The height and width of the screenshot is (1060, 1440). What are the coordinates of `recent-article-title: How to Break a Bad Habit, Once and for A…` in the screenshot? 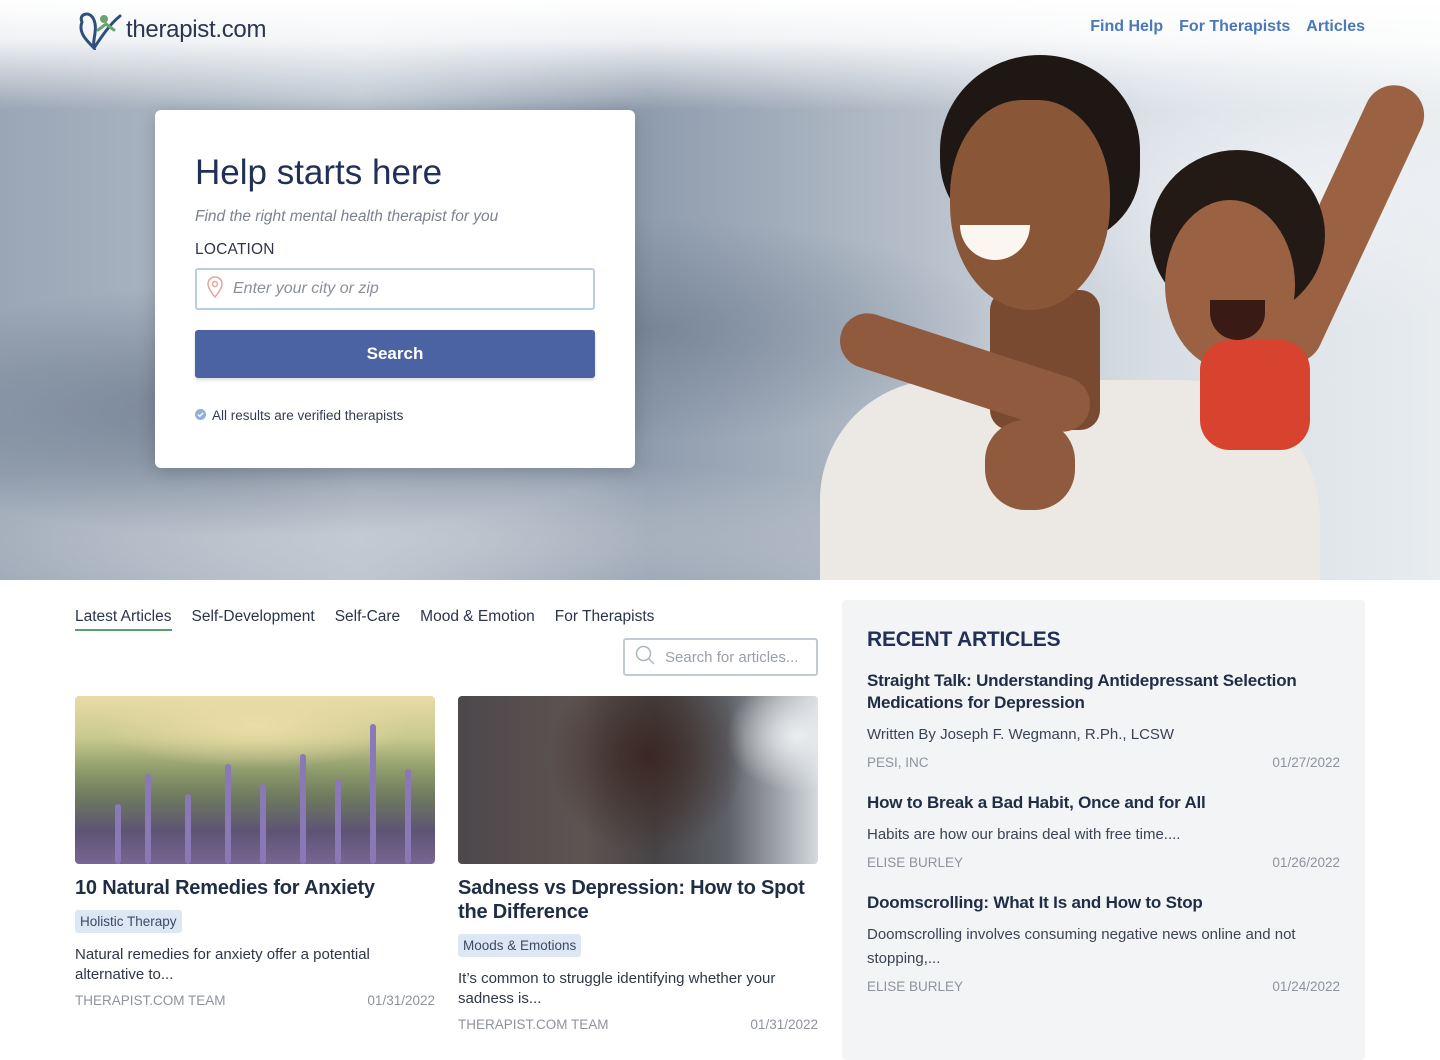 It's located at (1103, 803).